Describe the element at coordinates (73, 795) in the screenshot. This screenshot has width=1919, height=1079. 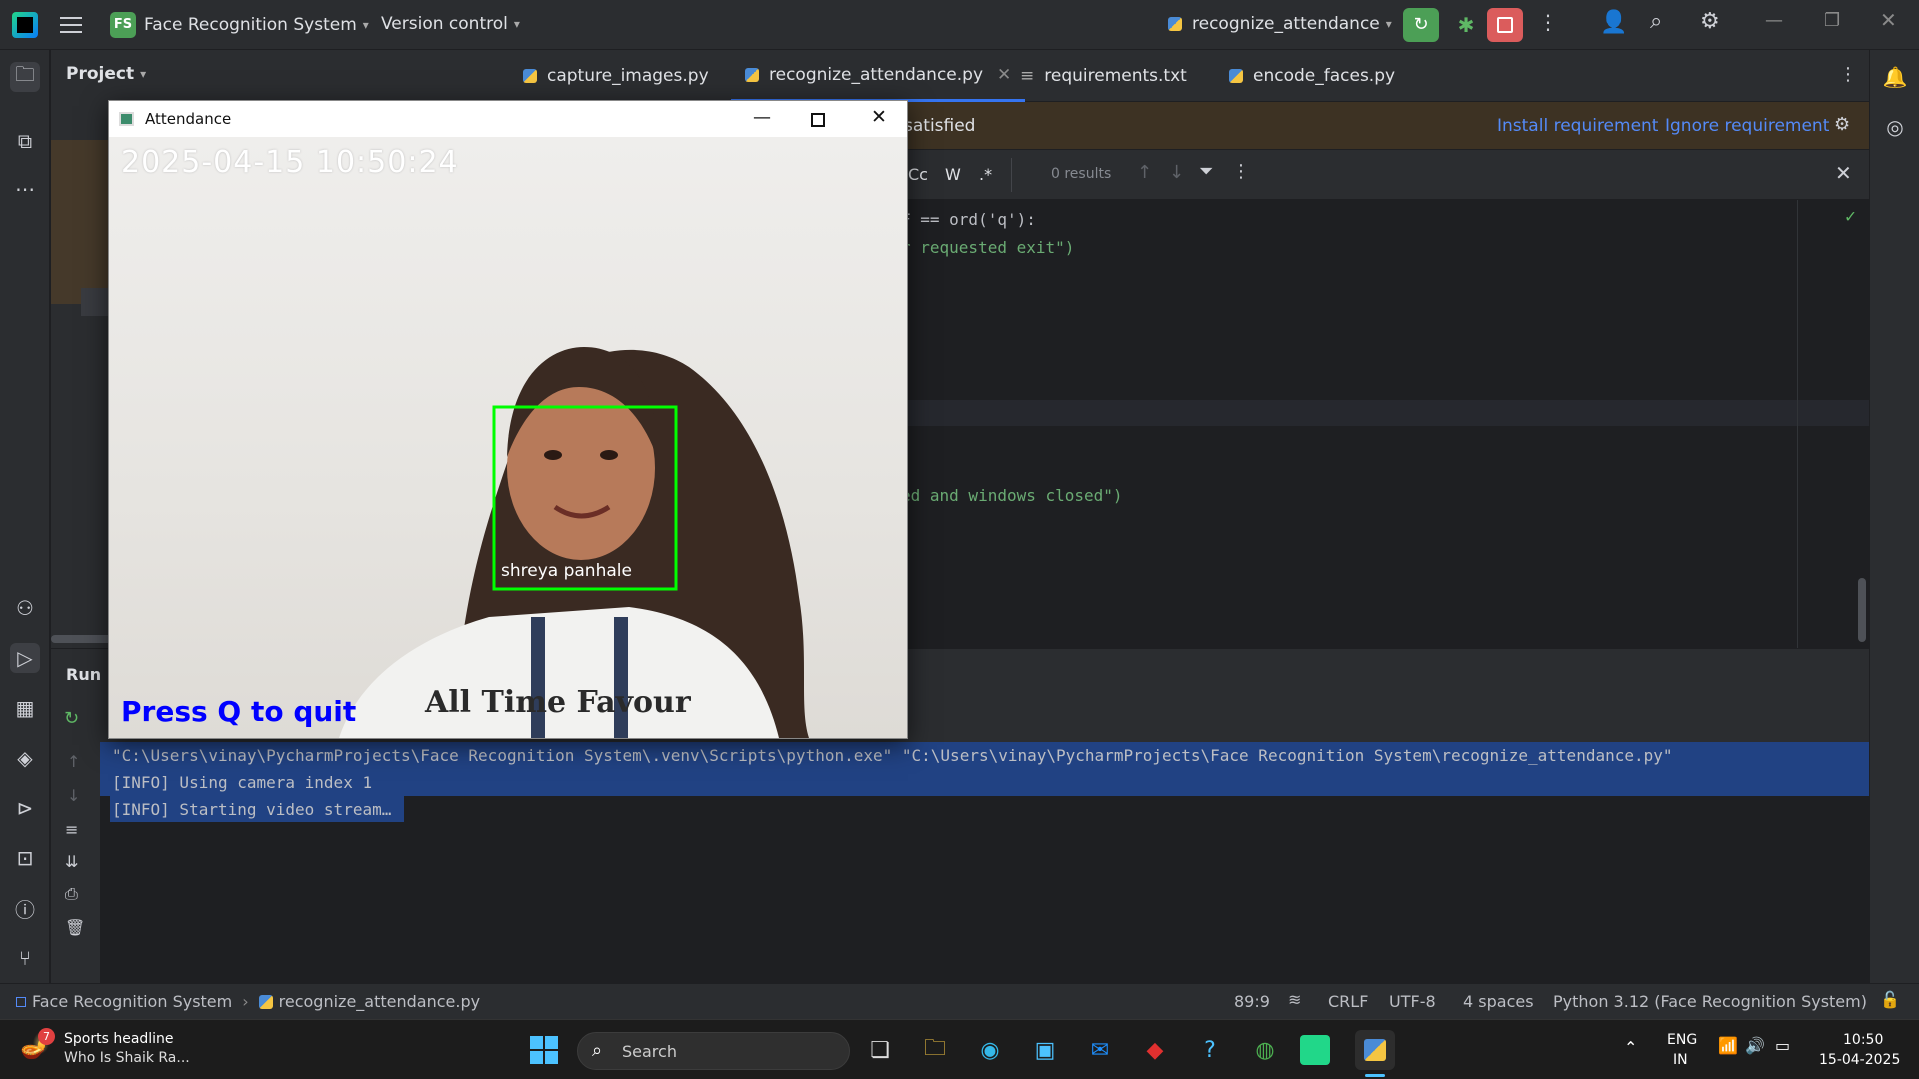
I see `scroll-down-icon: ↓` at that location.